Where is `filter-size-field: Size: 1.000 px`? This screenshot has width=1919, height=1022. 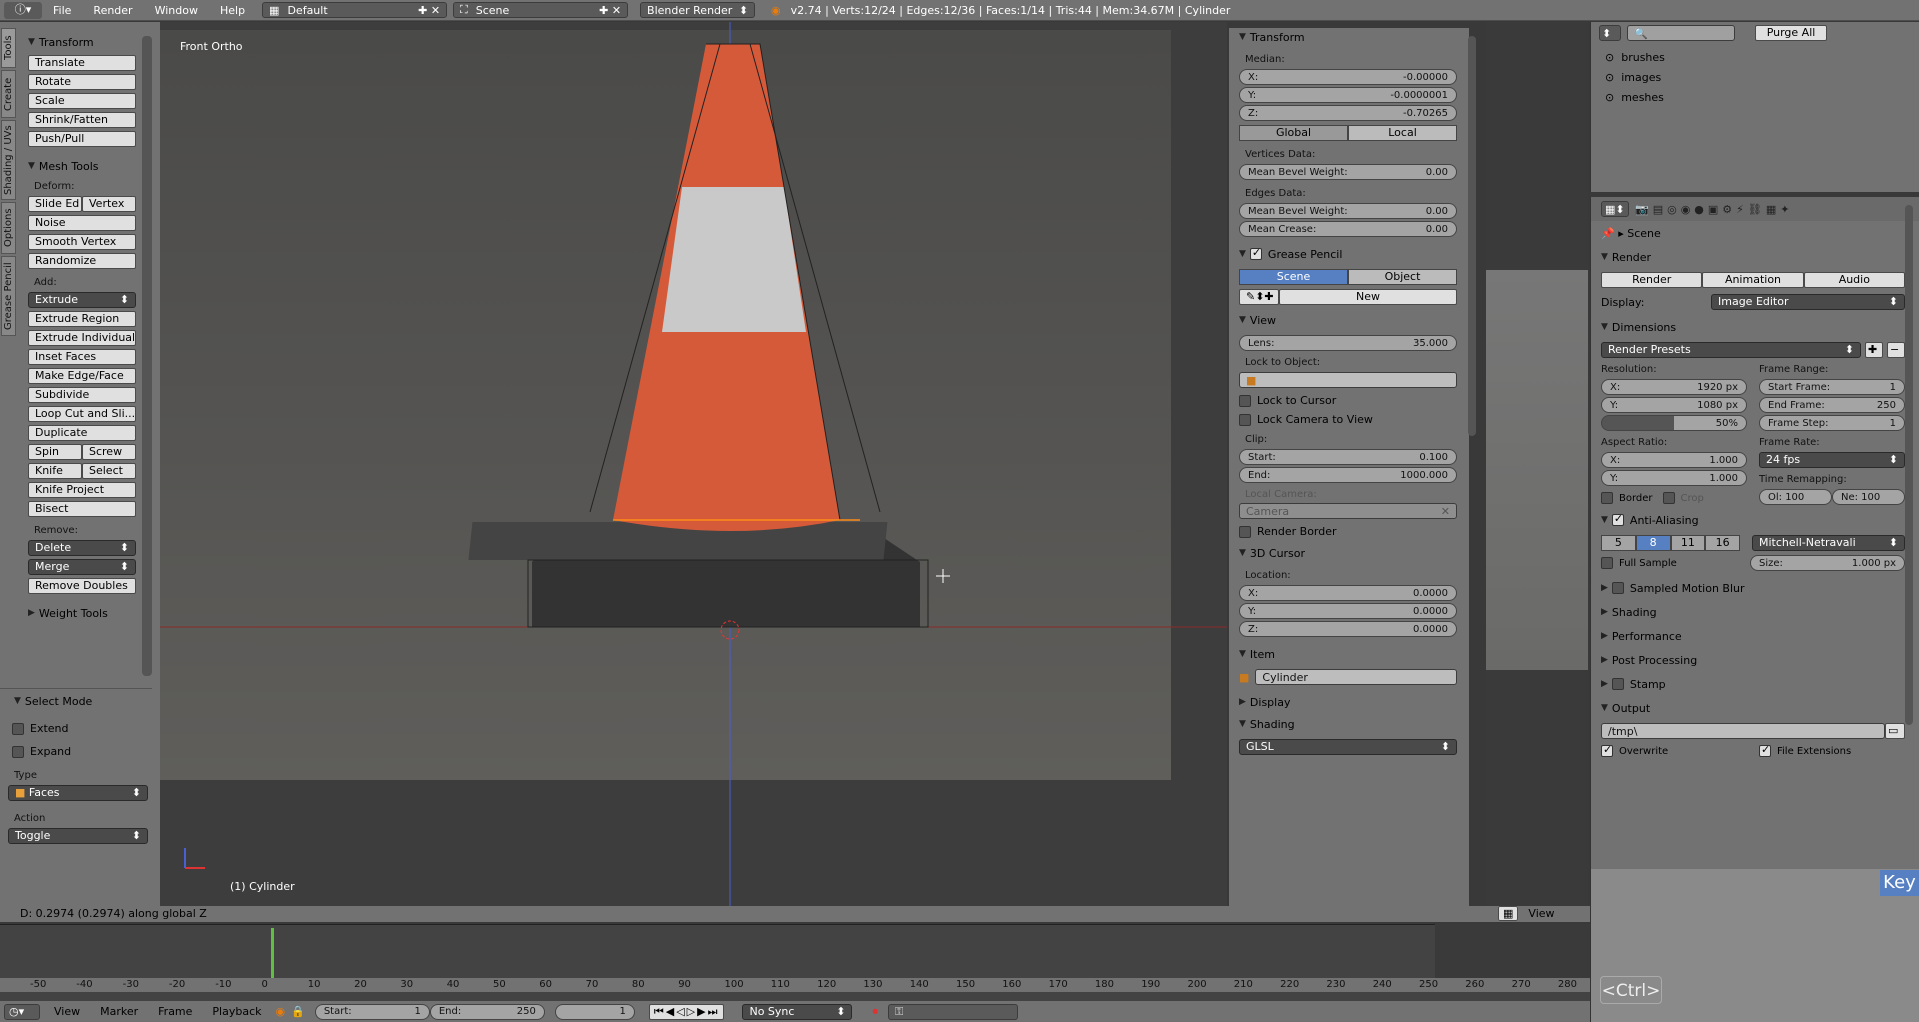
filter-size-field: Size: 1.000 px is located at coordinates (1827, 563).